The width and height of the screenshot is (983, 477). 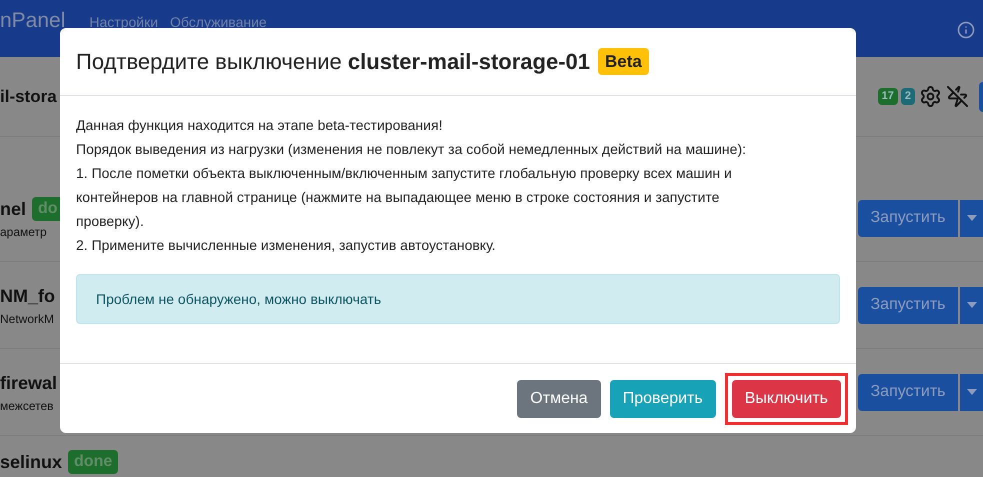 What do you see at coordinates (31, 462) in the screenshot?
I see `row-title: selinux` at bounding box center [31, 462].